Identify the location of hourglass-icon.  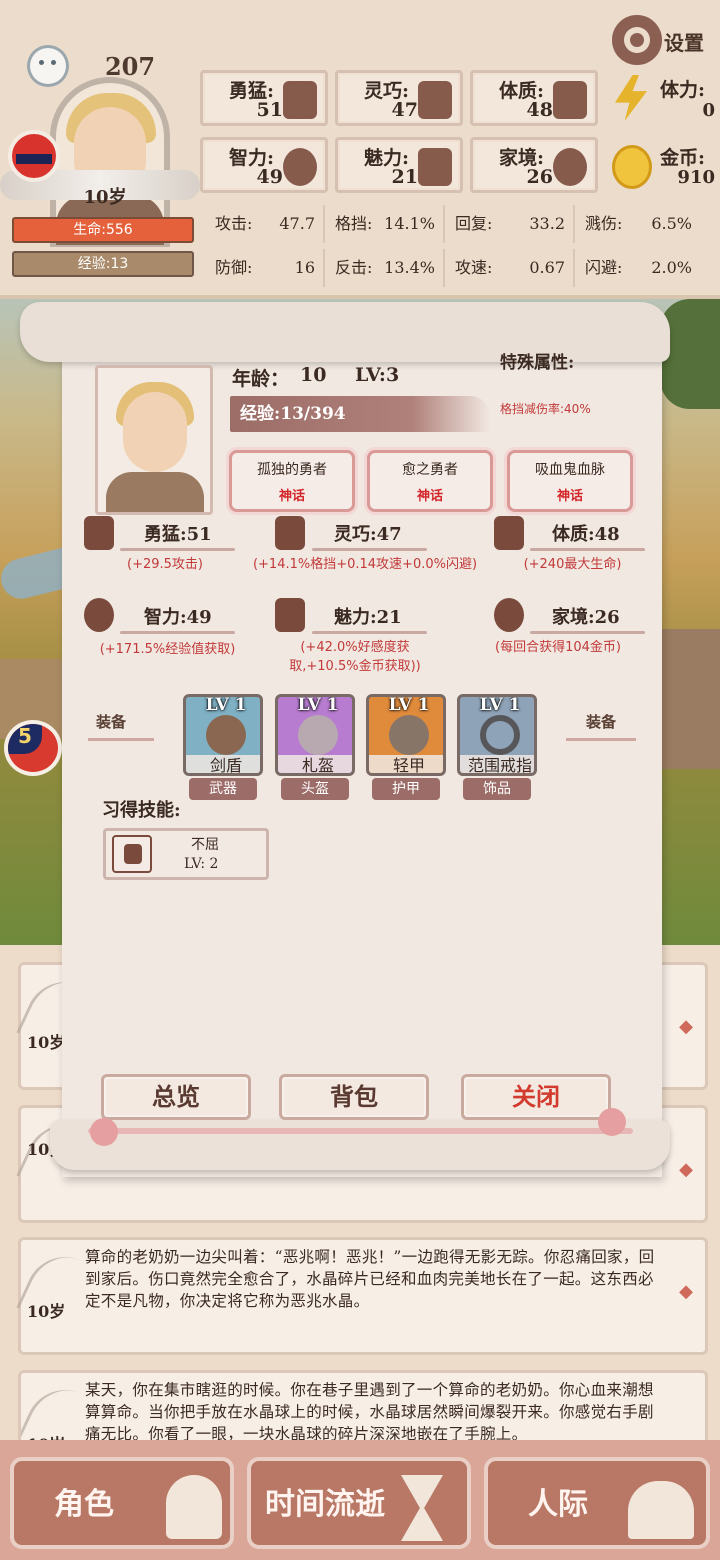
(422, 1508).